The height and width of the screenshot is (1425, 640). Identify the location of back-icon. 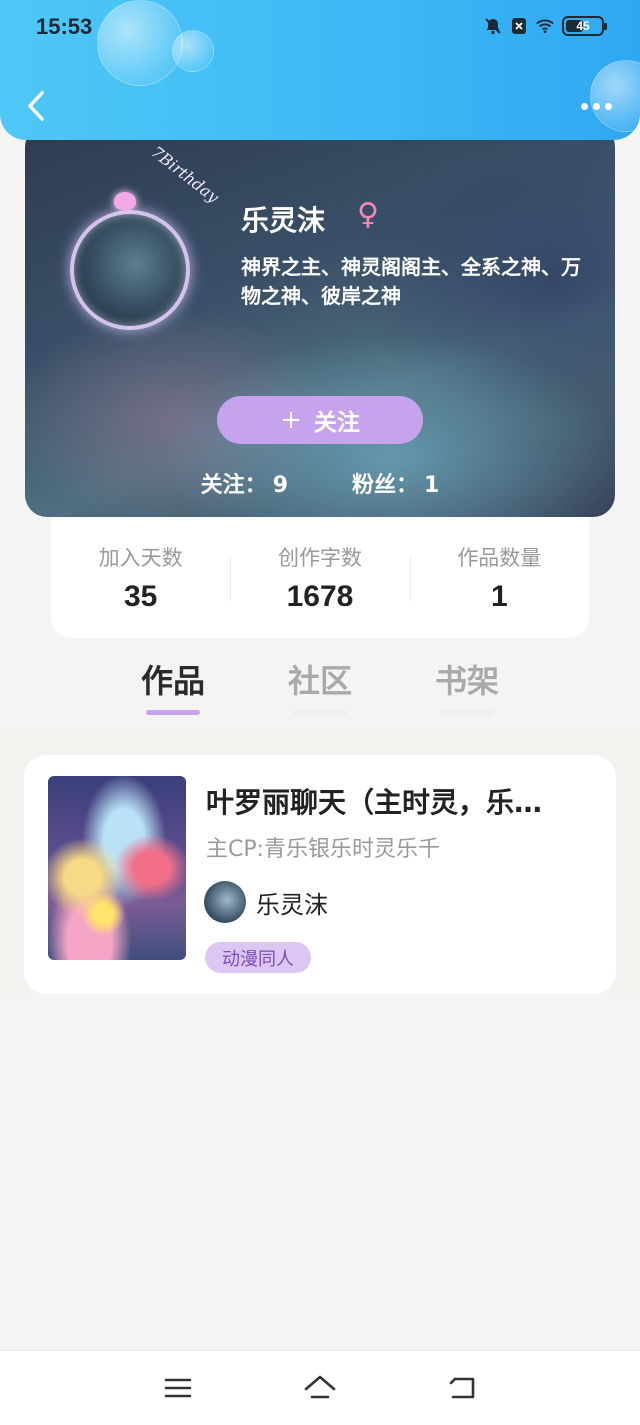
(462, 1388).